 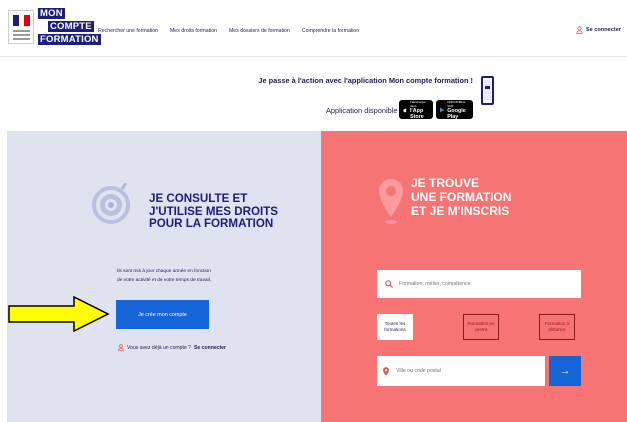 What do you see at coordinates (211, 223) in the screenshot?
I see `left-title-line-3: POUR LA FORMATION` at bounding box center [211, 223].